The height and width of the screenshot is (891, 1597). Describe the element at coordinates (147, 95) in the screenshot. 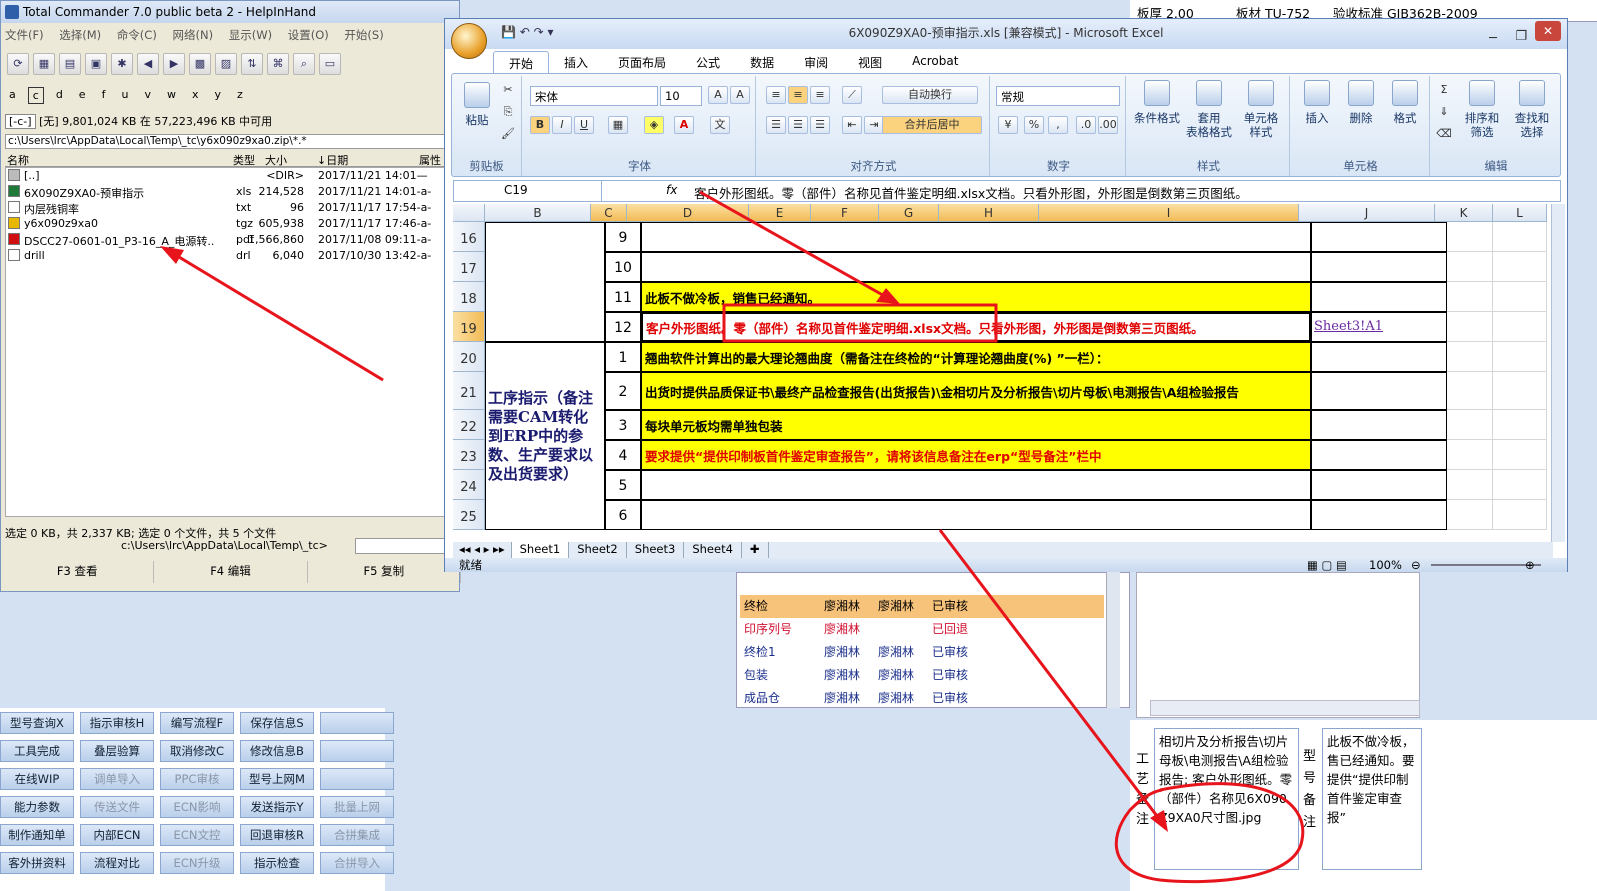

I see `drive-v: v` at that location.